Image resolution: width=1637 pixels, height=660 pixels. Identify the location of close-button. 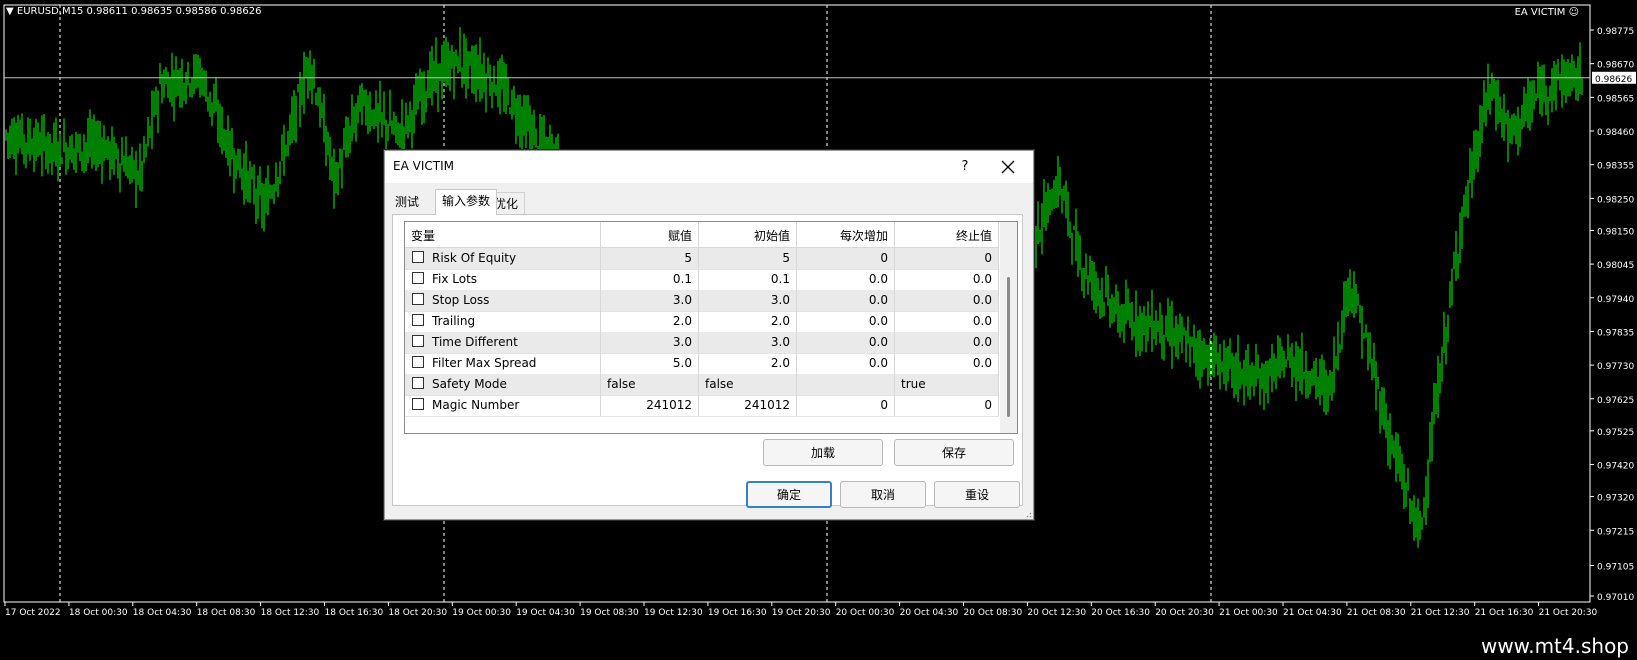
(1008, 167).